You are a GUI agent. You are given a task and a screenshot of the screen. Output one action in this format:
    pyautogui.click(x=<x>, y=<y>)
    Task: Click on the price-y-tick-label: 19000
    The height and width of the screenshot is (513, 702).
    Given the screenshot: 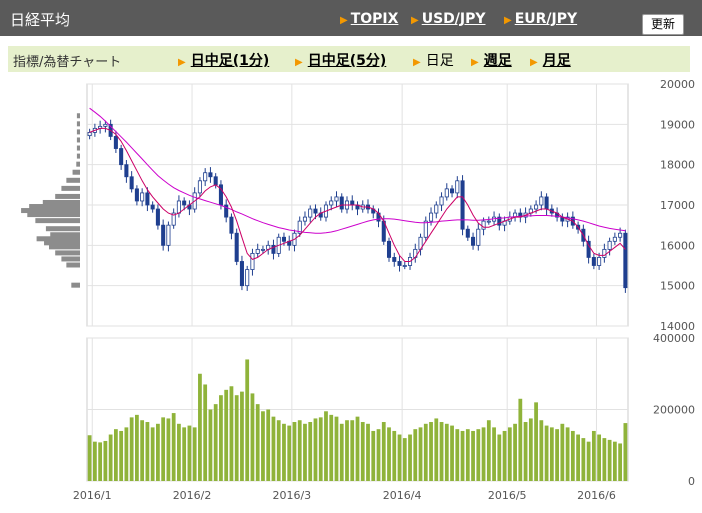 What is the action you would take?
    pyautogui.click(x=677, y=124)
    